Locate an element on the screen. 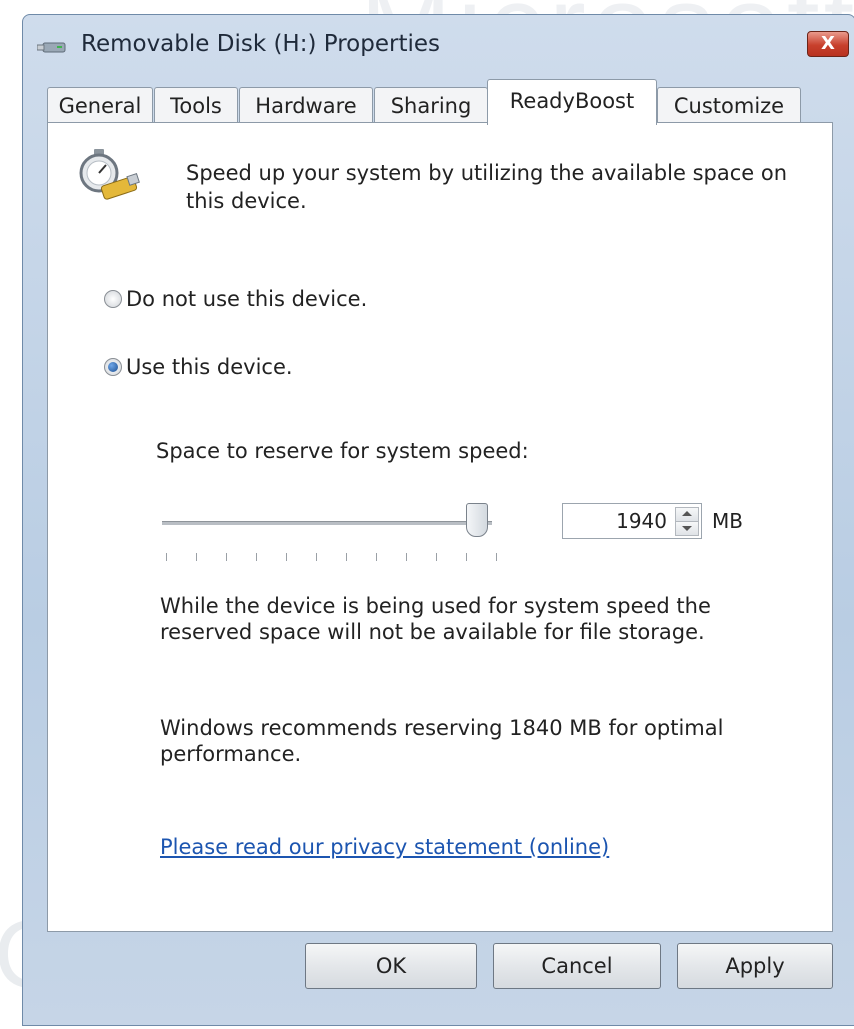 The width and height of the screenshot is (854, 1029). reserve-unit-label: MB is located at coordinates (727, 521).